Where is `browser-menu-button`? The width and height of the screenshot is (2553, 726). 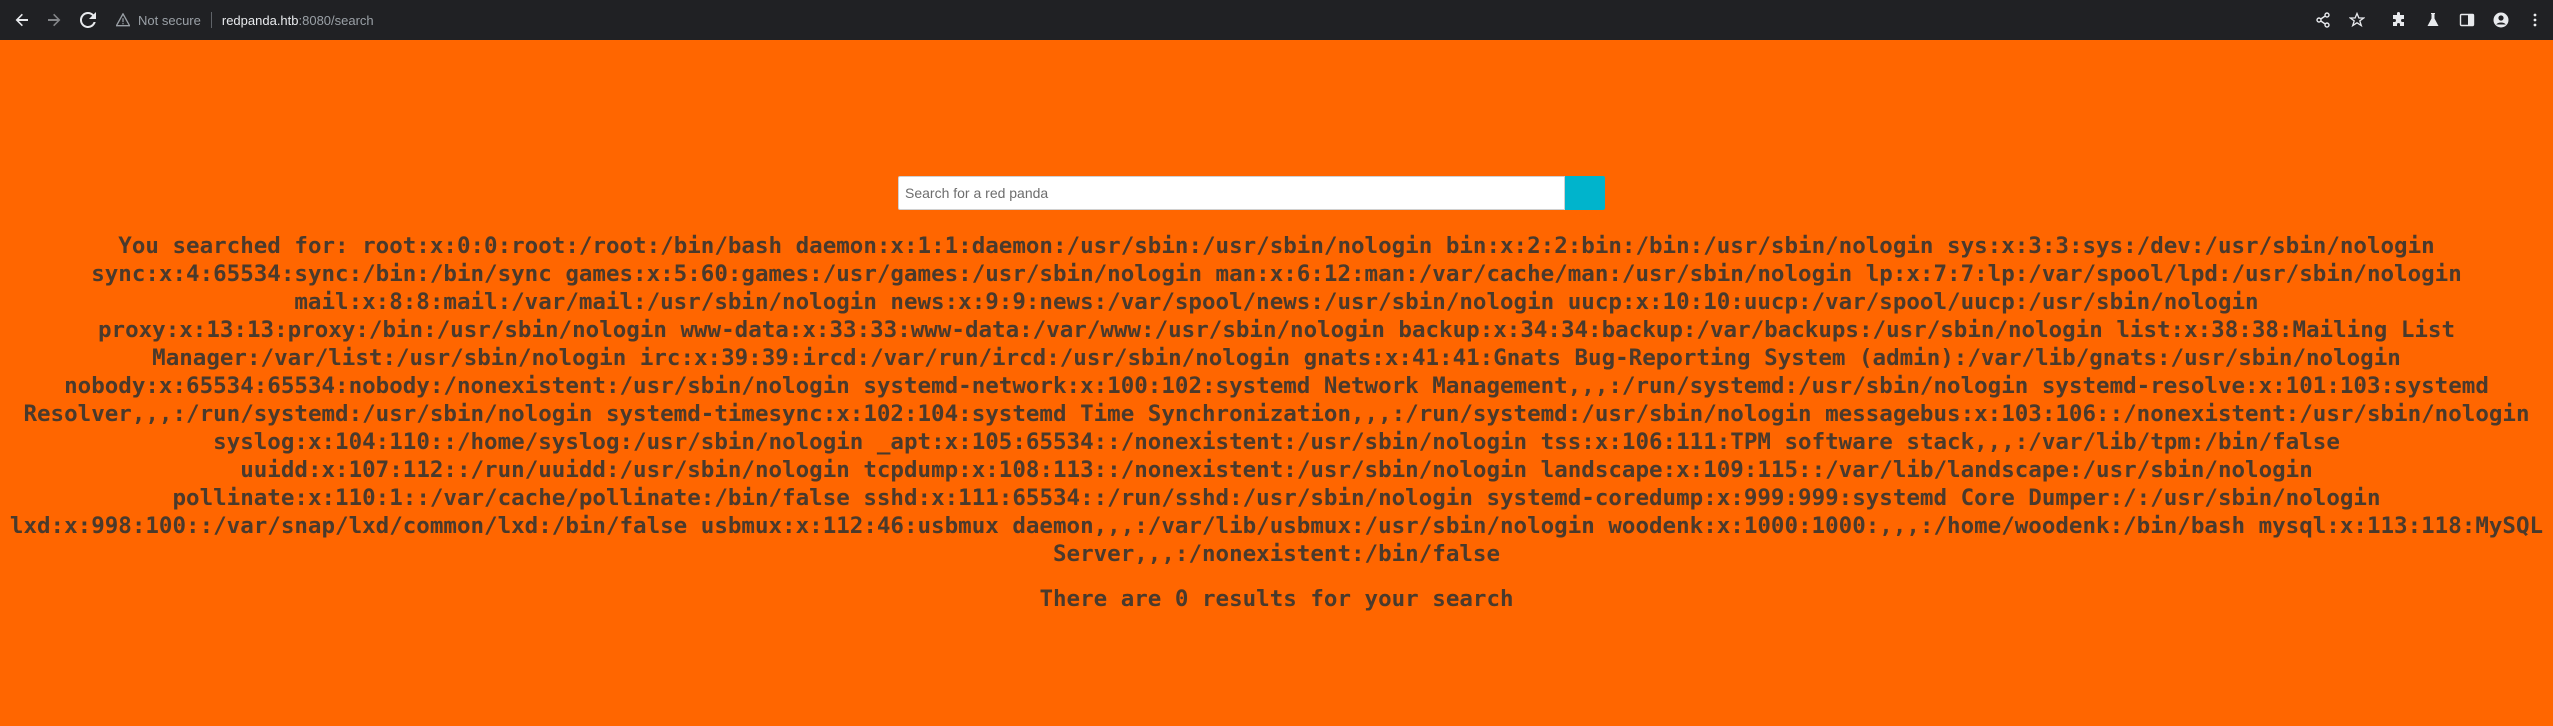
browser-menu-button is located at coordinates (2535, 20).